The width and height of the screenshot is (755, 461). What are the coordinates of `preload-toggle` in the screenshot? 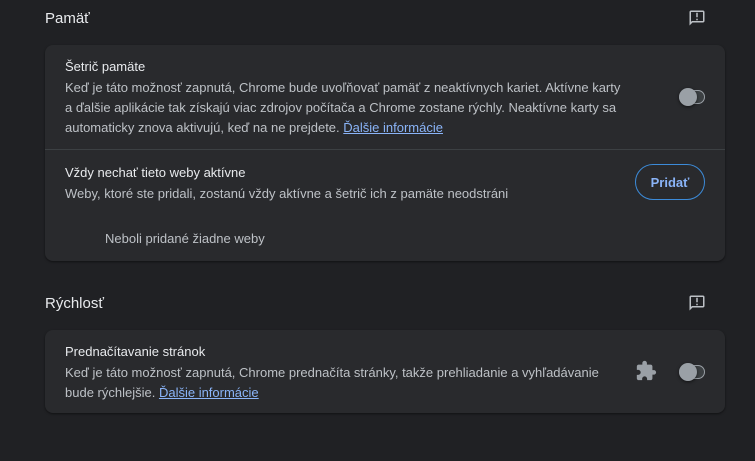 It's located at (692, 372).